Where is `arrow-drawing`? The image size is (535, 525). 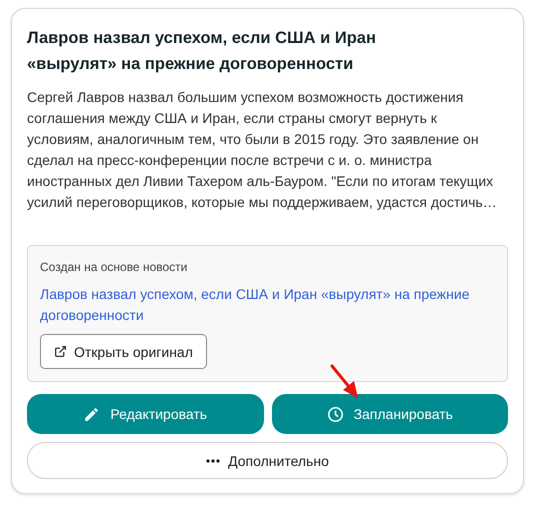 arrow-drawing is located at coordinates (345, 382).